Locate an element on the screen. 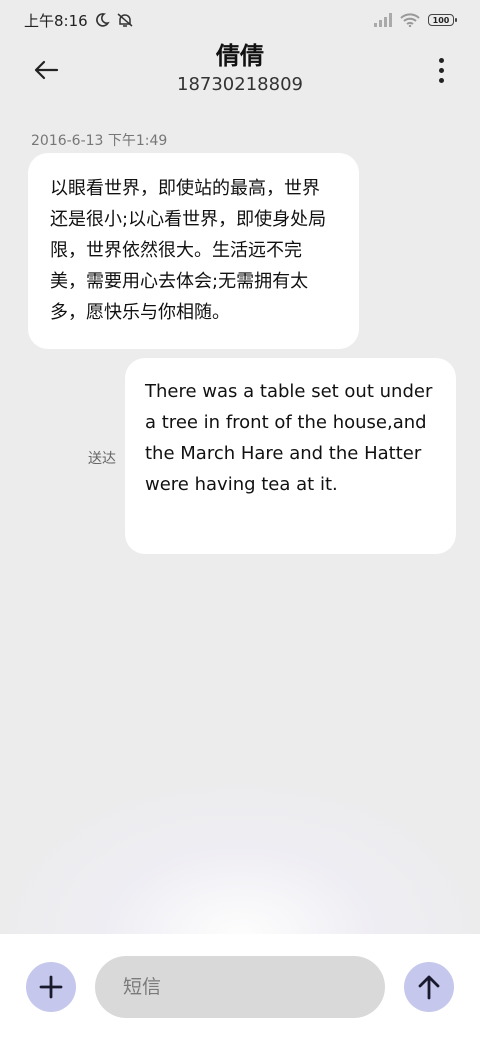 Image resolution: width=480 pixels, height=1040 pixels. background-glow is located at coordinates (240, 857).